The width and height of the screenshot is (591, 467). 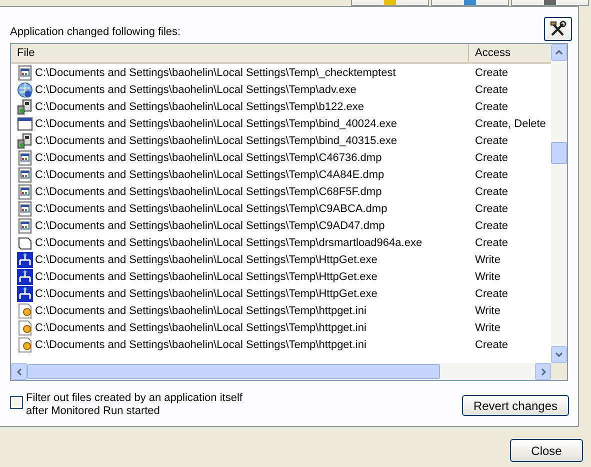 What do you see at coordinates (199, 106) in the screenshot?
I see `file-path: C:\Documents and Settings\baohelin\Local Settings\Temp\b122.exe` at bounding box center [199, 106].